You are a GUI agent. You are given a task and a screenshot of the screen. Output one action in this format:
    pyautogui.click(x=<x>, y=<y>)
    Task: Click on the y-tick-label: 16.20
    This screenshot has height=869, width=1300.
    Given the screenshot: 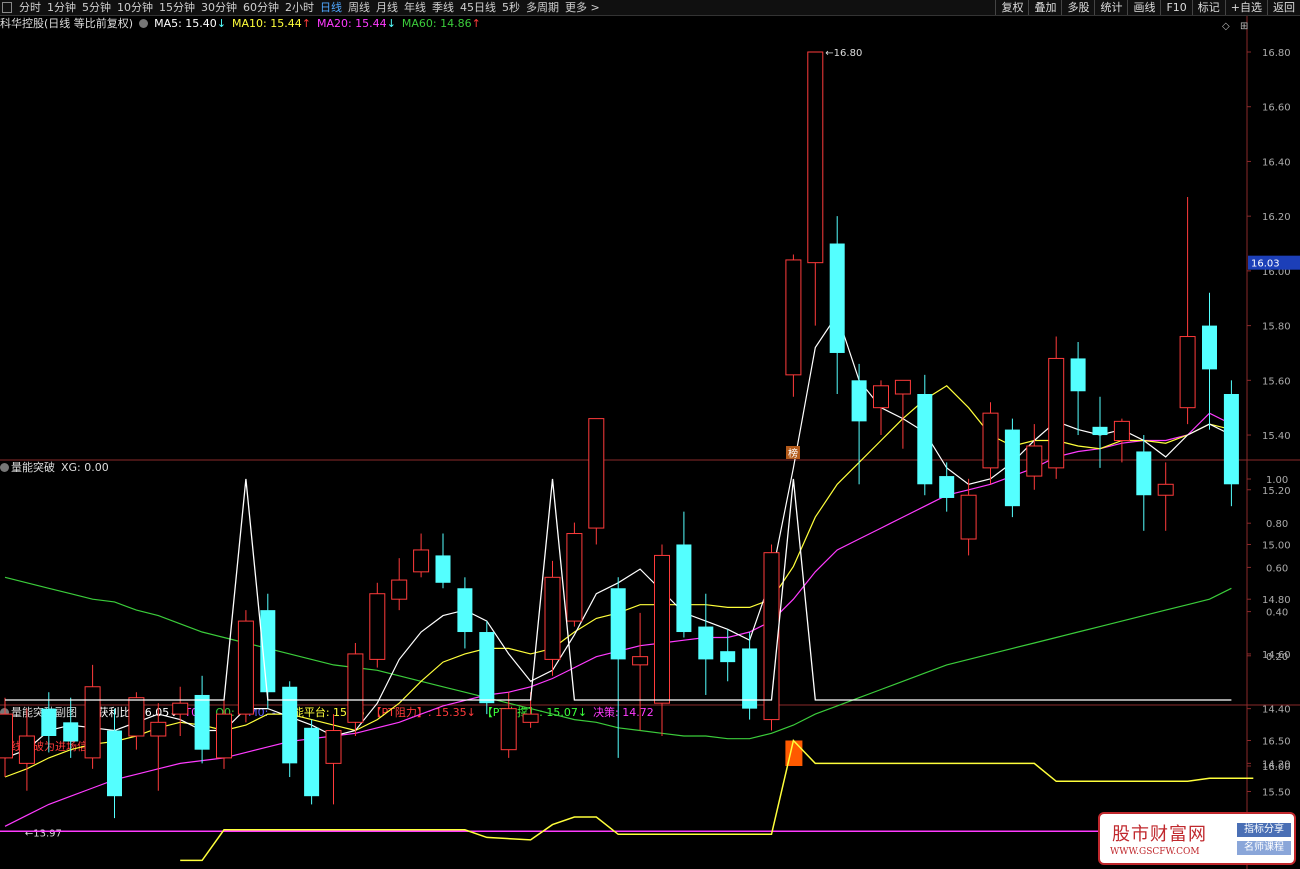 What is the action you would take?
    pyautogui.click(x=1276, y=217)
    